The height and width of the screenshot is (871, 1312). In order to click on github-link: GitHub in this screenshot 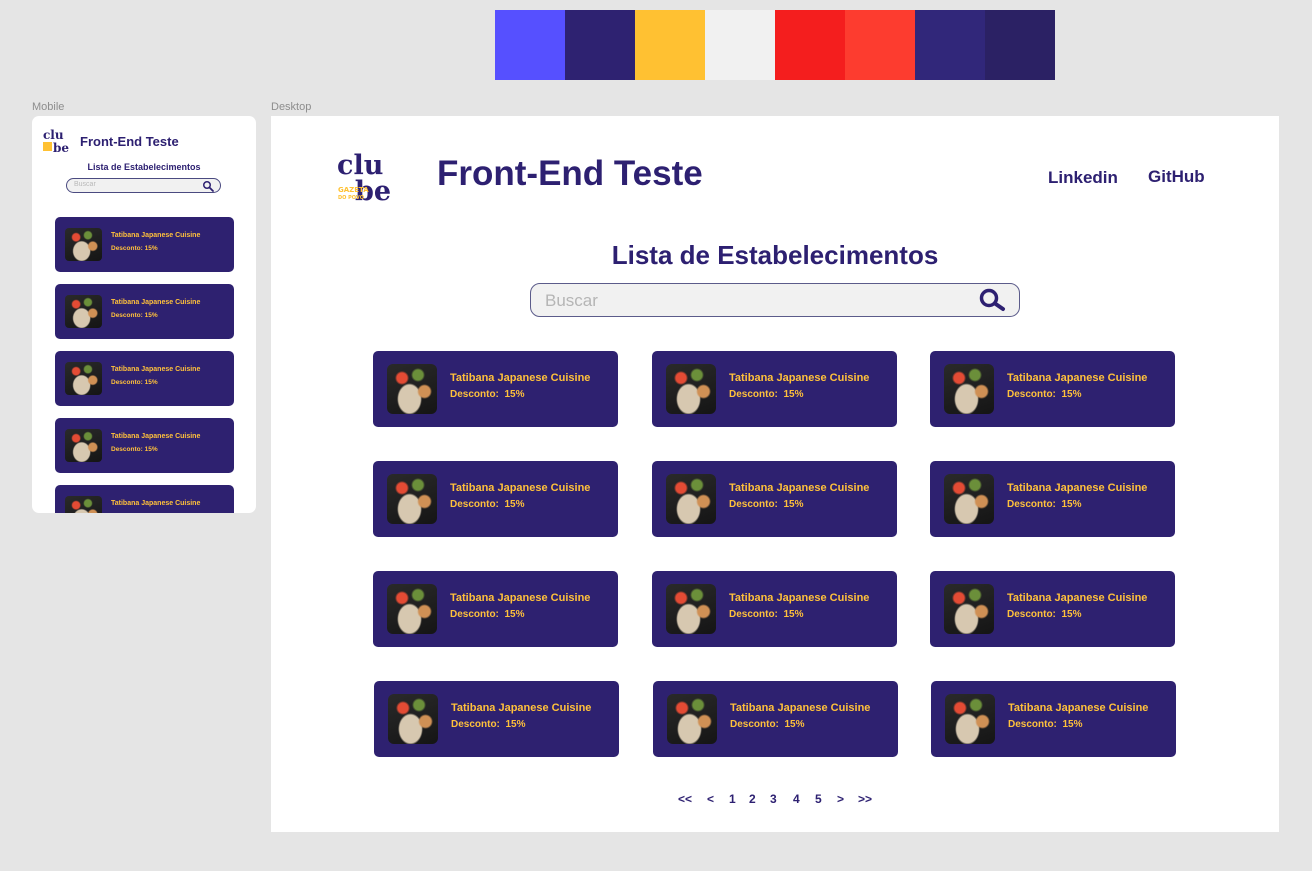, I will do `click(1176, 177)`.